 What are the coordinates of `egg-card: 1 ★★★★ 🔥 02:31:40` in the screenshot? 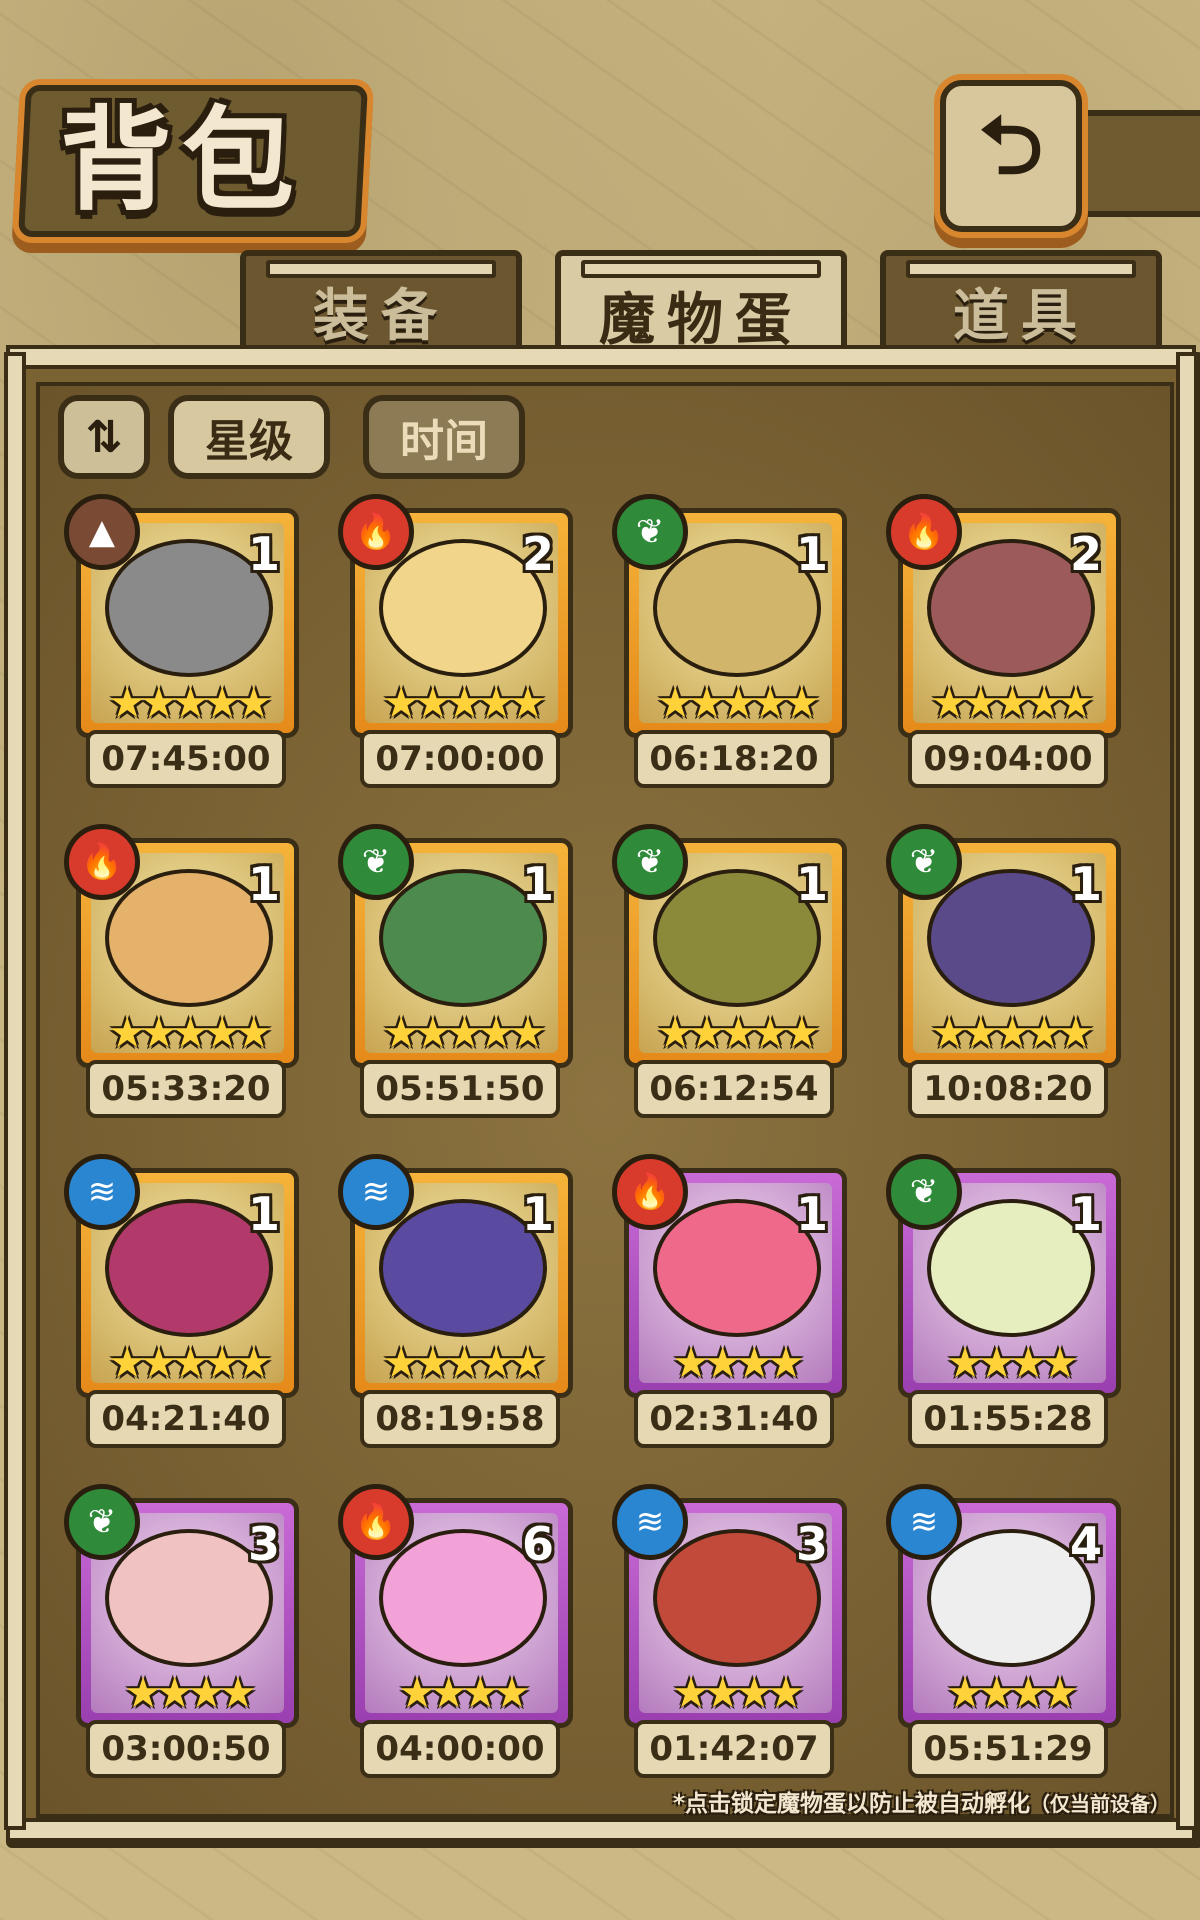 It's located at (730, 1301).